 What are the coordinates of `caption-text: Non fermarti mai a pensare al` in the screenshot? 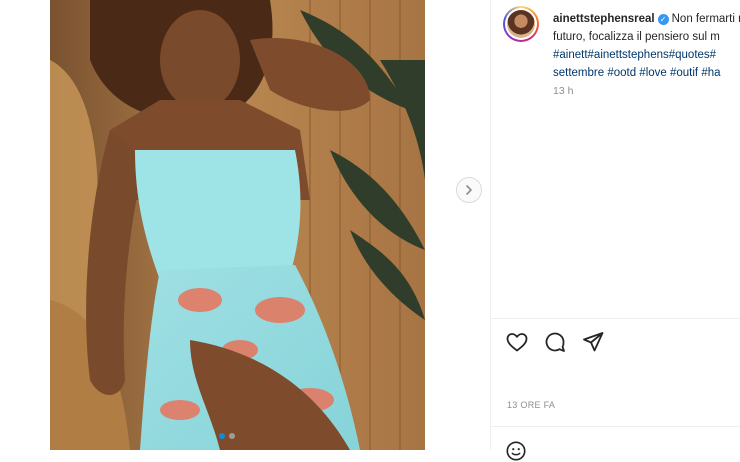 It's located at (705, 19).